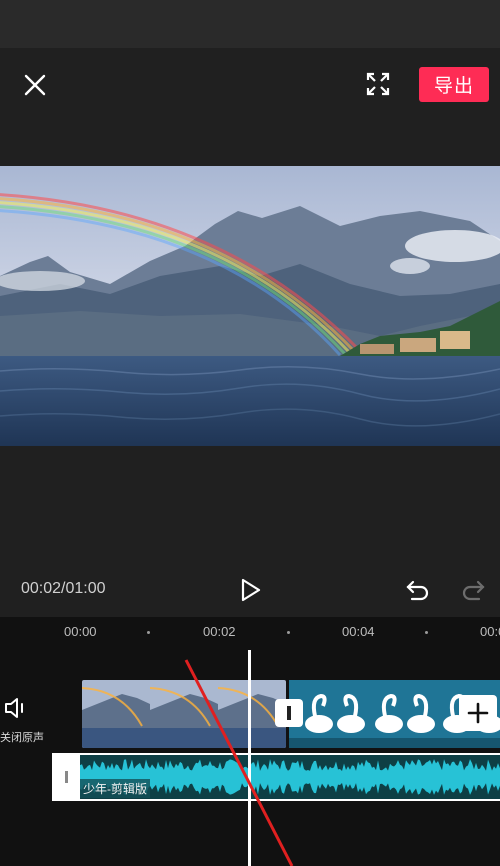 This screenshot has width=500, height=866. I want to click on redo-icon, so click(473, 590).